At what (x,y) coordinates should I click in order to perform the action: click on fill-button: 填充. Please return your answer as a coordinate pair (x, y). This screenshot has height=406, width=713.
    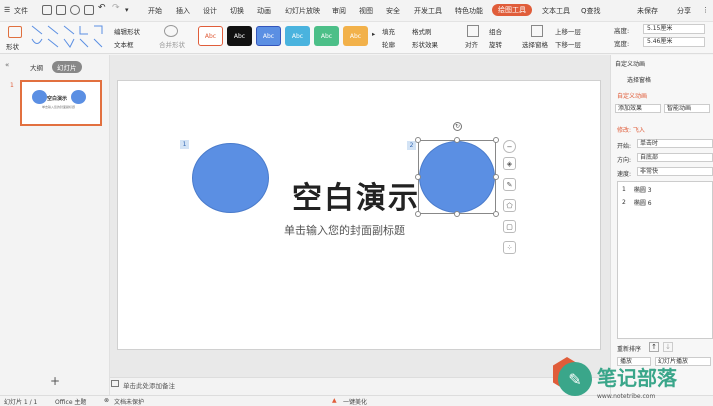
    Looking at the image, I should click on (388, 31).